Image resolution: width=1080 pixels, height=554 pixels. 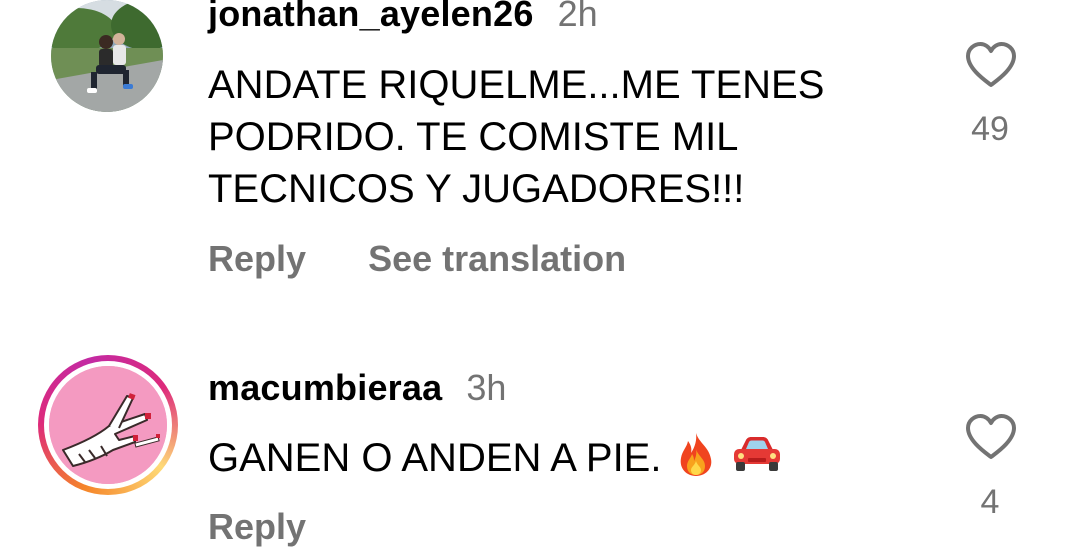 What do you see at coordinates (371, 17) in the screenshot?
I see `username: jonathan_ayelen26` at bounding box center [371, 17].